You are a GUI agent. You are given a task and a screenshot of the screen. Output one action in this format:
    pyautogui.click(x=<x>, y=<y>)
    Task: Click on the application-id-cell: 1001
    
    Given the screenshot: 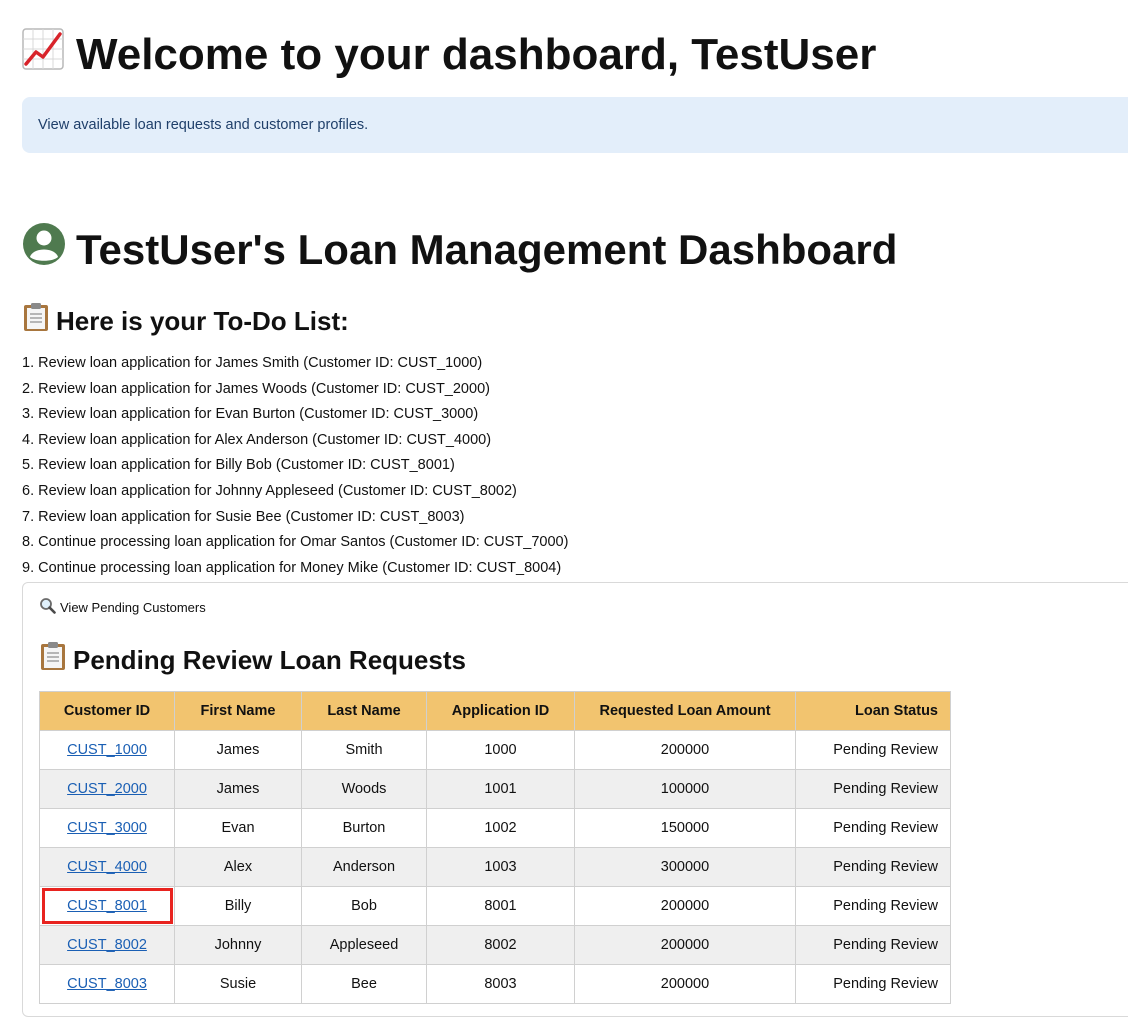 What is the action you would take?
    pyautogui.click(x=500, y=789)
    